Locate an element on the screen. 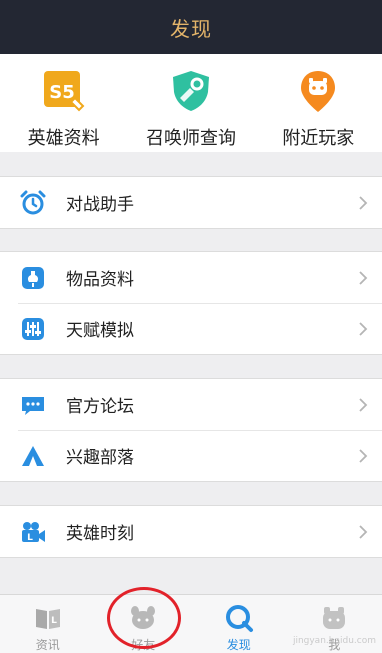 Image resolution: width=382 pixels, height=653 pixels. location-pin-icon is located at coordinates (318, 91).